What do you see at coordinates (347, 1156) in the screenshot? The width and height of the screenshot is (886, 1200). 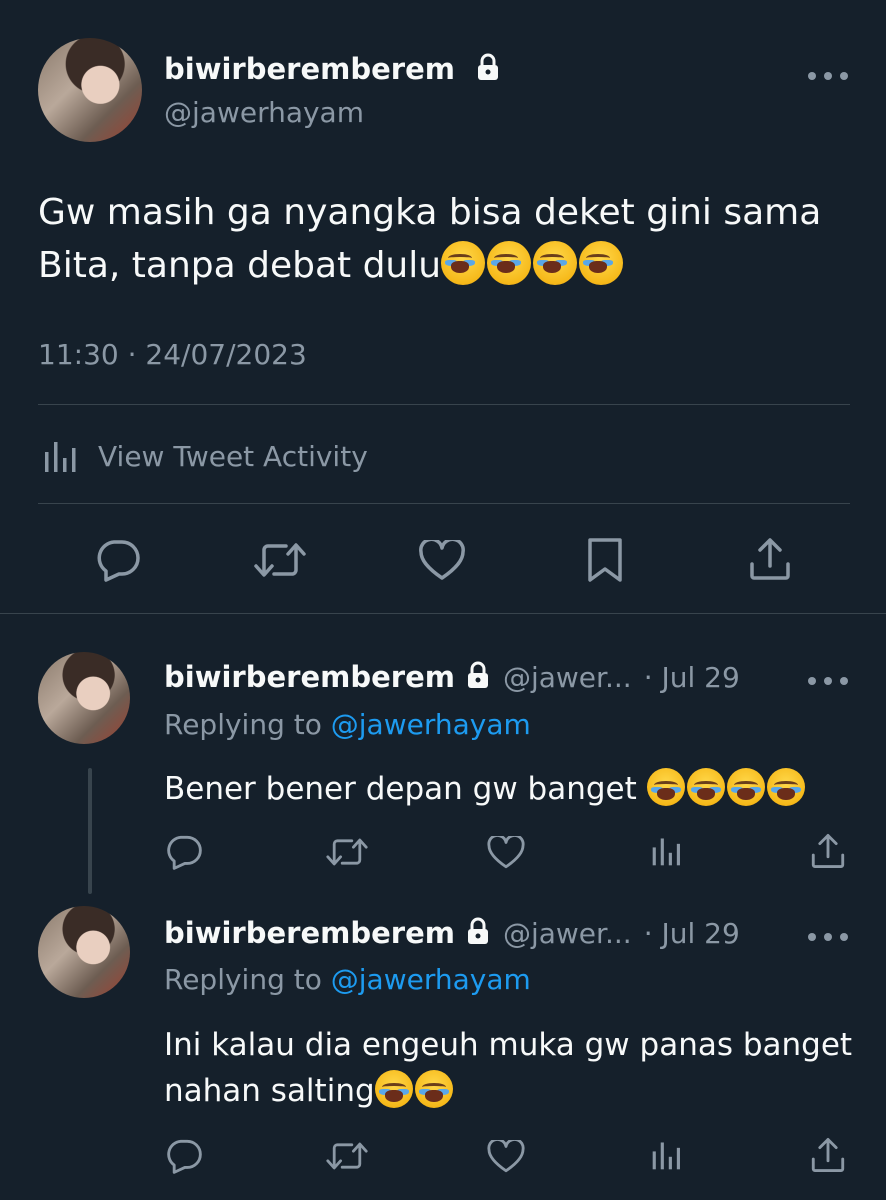 I see `reply2-retweet-icon` at bounding box center [347, 1156].